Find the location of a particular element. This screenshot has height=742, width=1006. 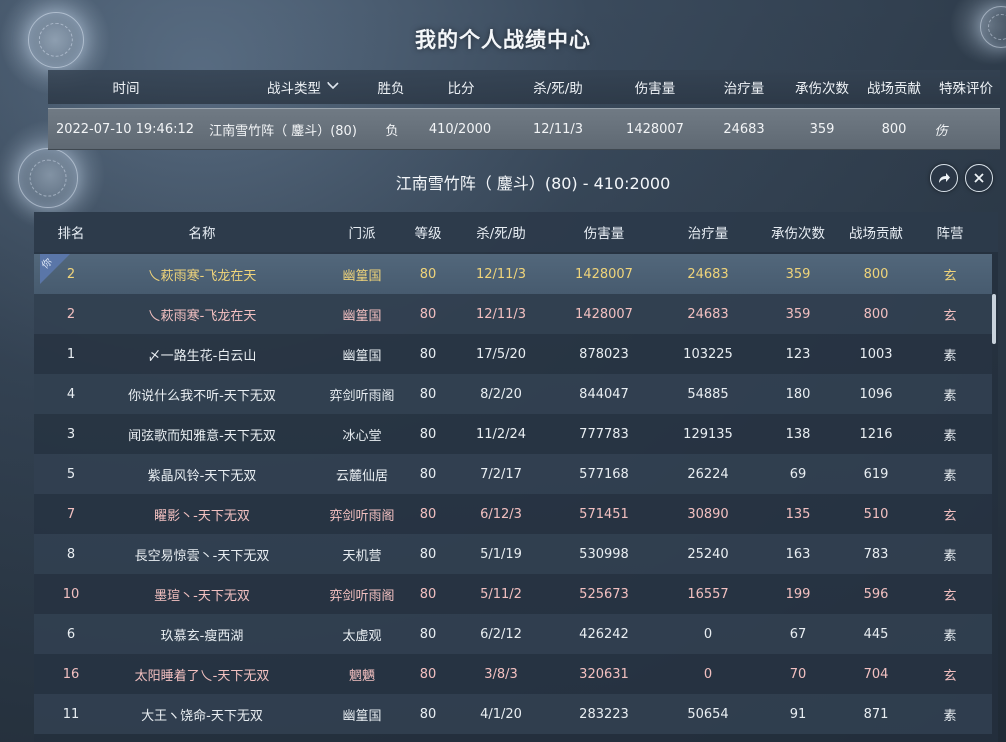

summary-result: 负 is located at coordinates (392, 131).